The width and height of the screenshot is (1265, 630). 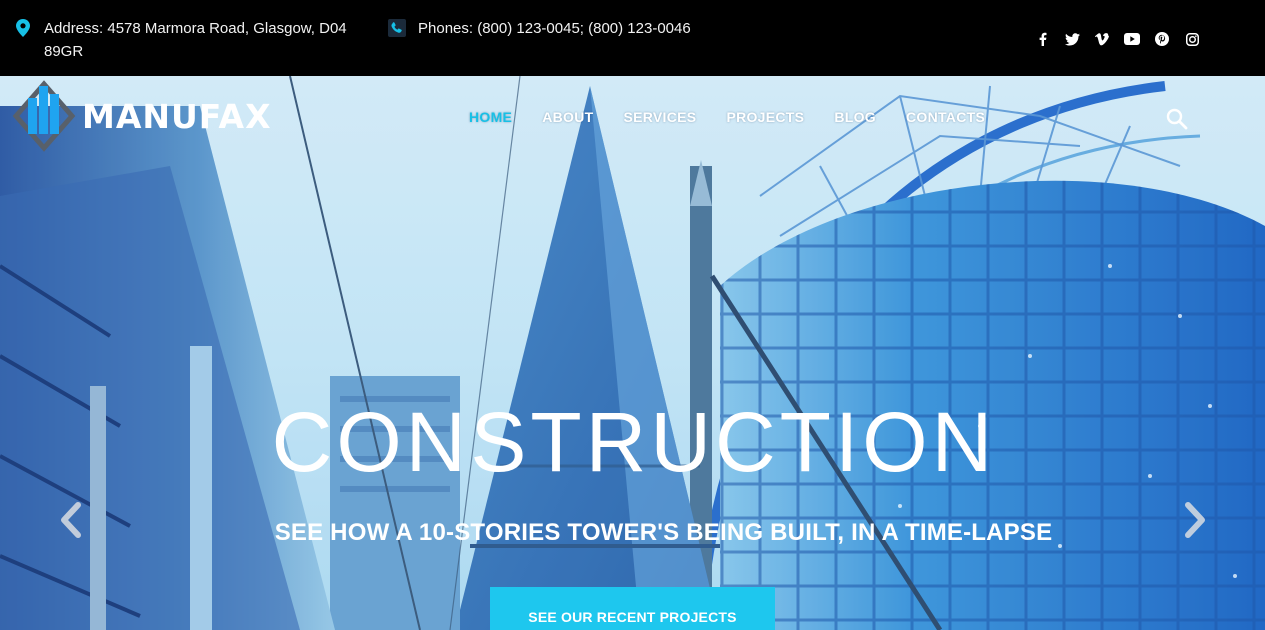 I want to click on nav-blog: BLOG, so click(x=855, y=117).